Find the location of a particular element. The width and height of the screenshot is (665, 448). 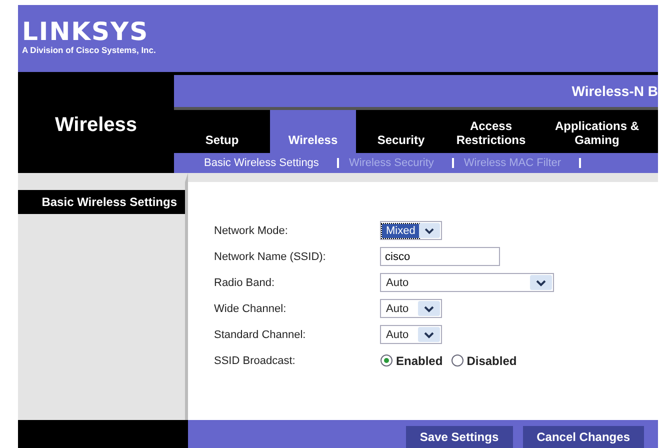

logo: LINKSYS is located at coordinates (85, 32).